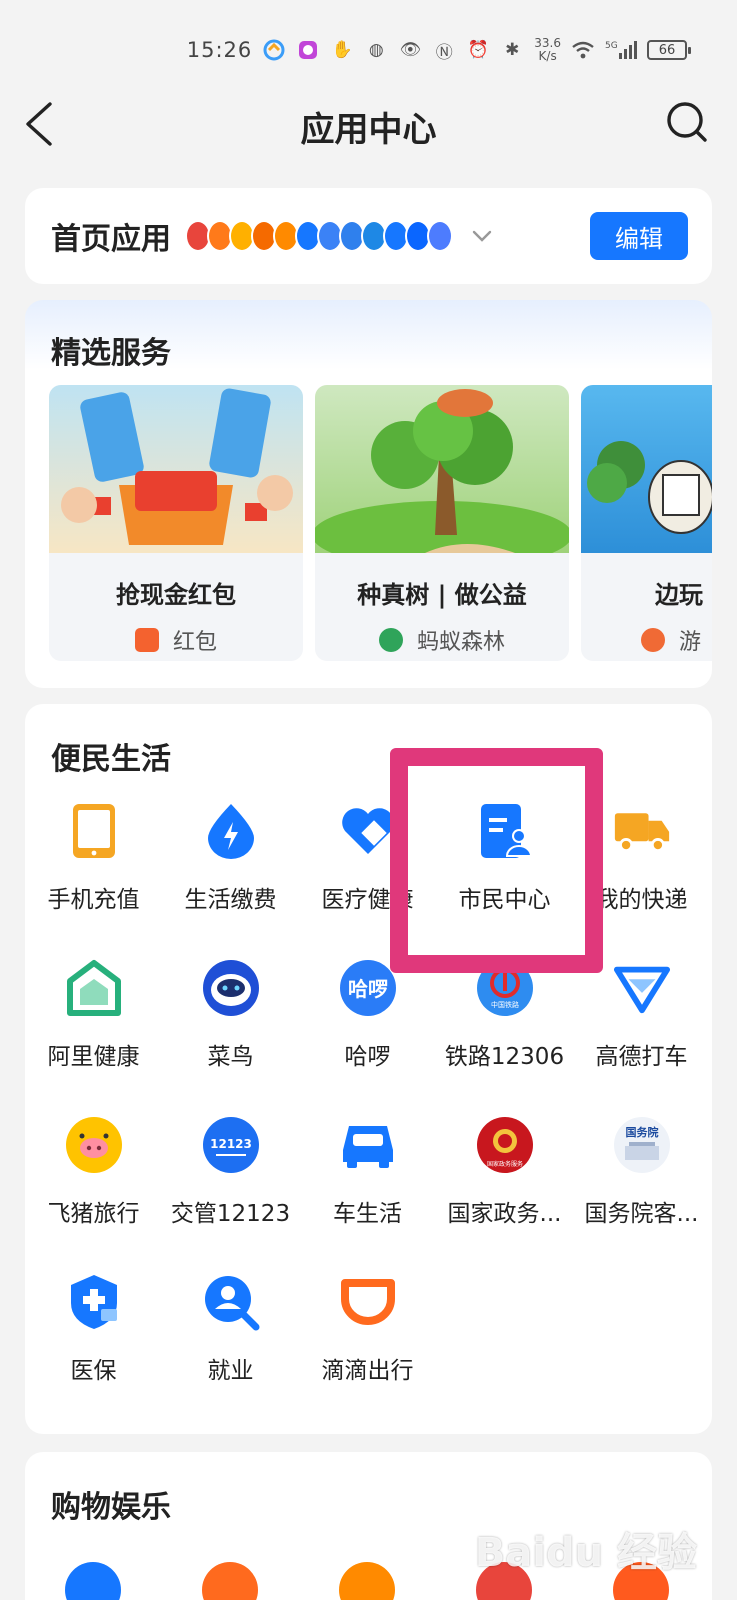  I want to click on featured-card-source: 红包, so click(176, 640).